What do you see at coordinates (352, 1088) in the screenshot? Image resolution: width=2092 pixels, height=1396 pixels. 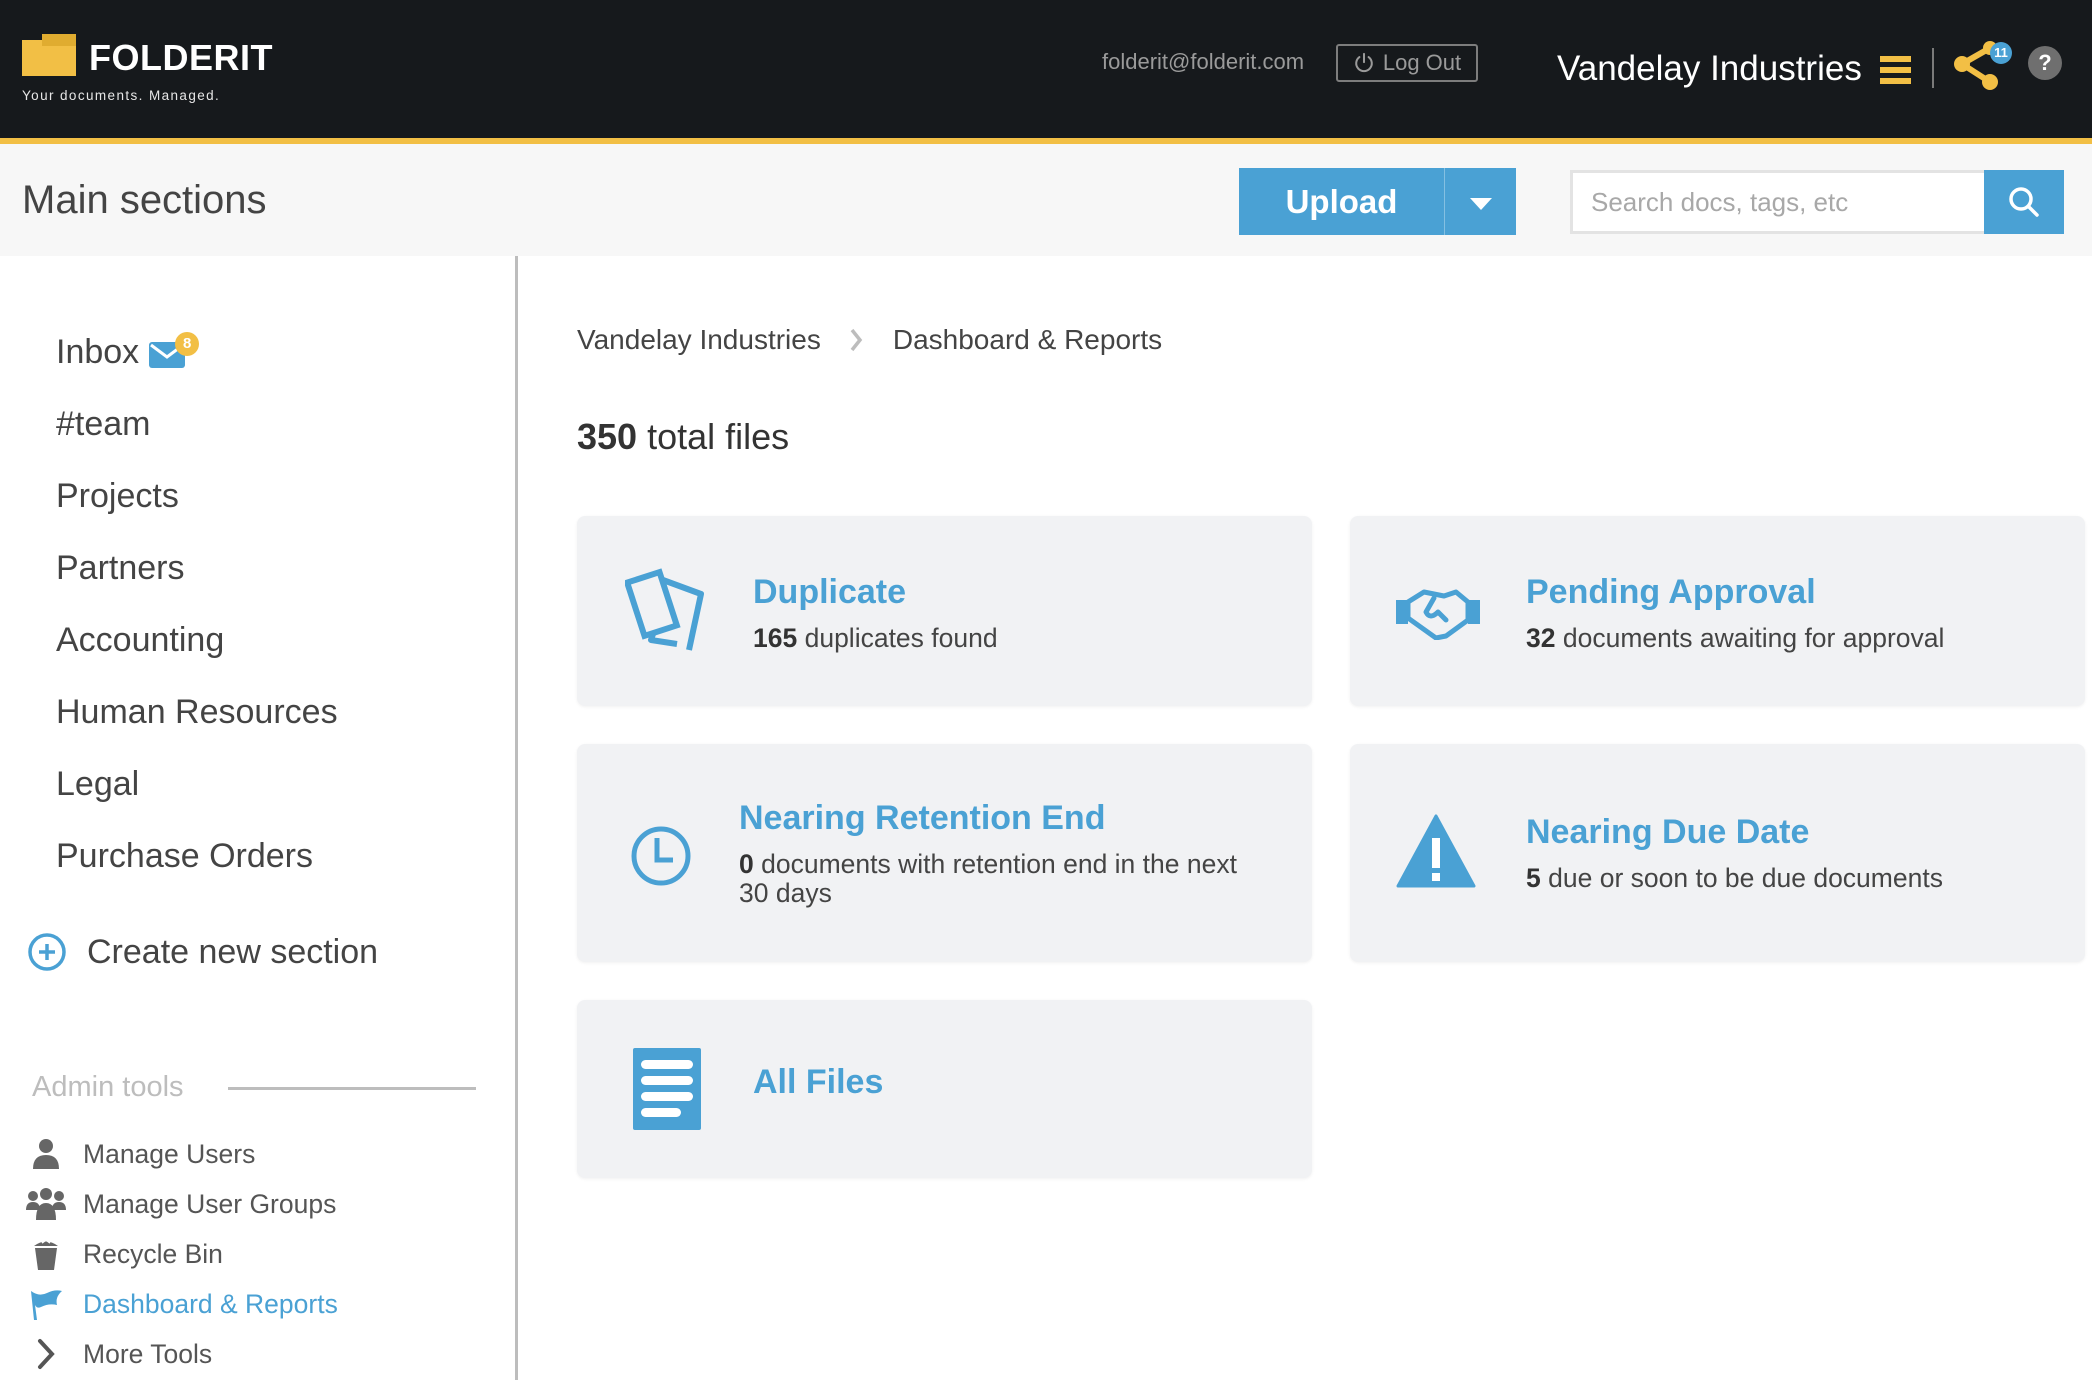 I see `admin-tools-divider` at bounding box center [352, 1088].